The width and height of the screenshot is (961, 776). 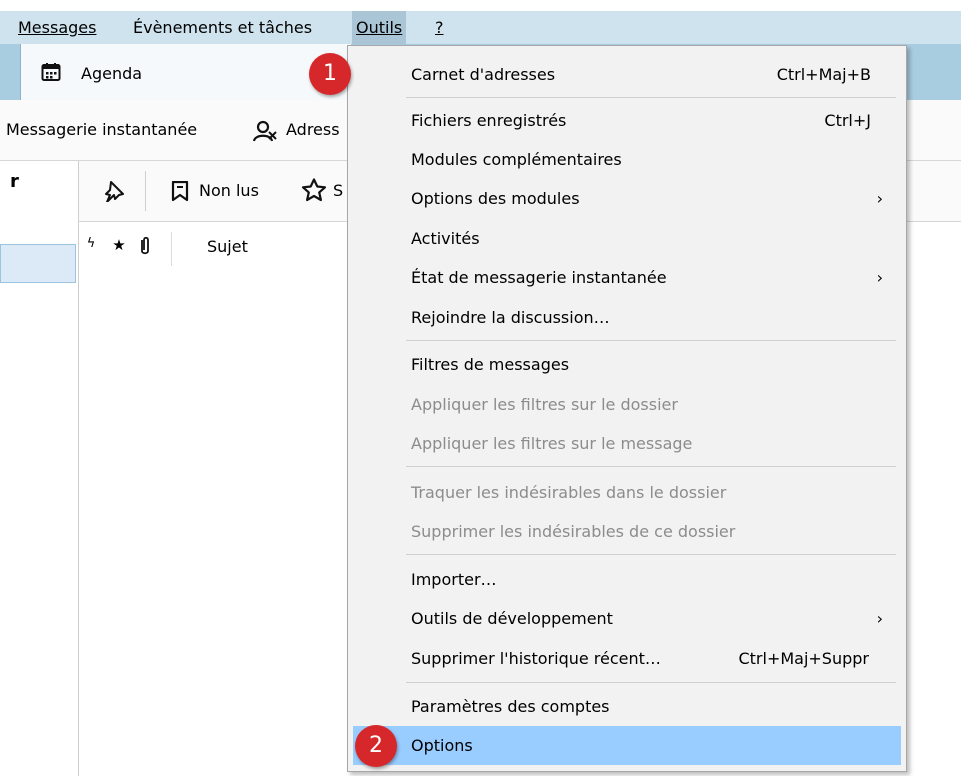 What do you see at coordinates (627, 198) in the screenshot?
I see `menu-item-addon-options: Options des modules ›` at bounding box center [627, 198].